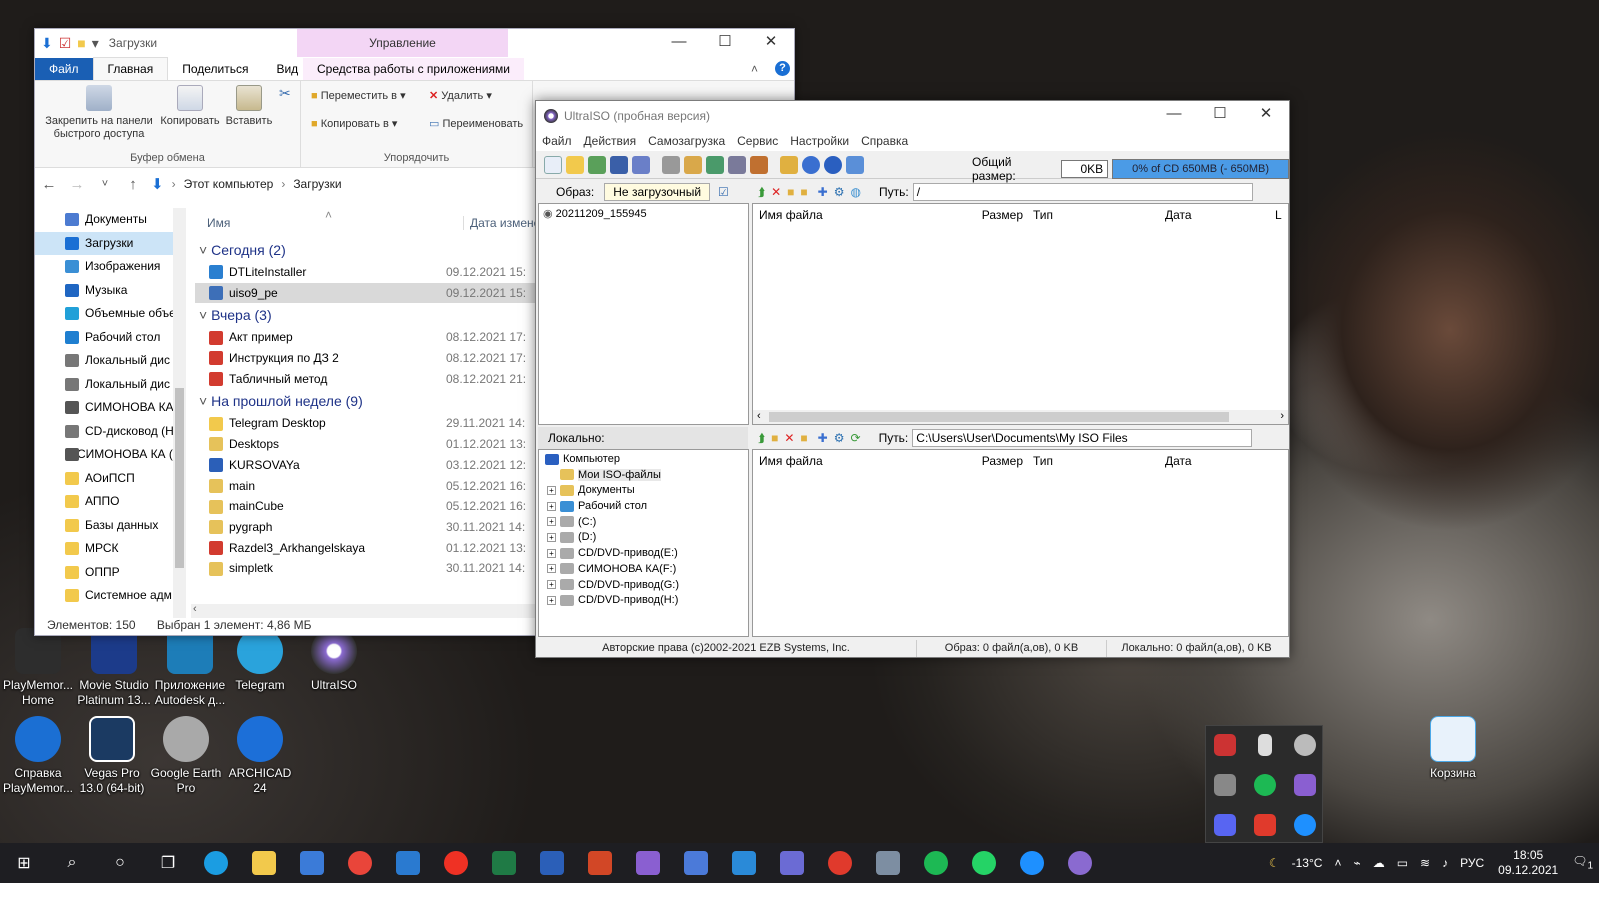 This screenshot has height=899, width=1599. What do you see at coordinates (610, 141) in the screenshot?
I see `menu-item: Действия` at bounding box center [610, 141].